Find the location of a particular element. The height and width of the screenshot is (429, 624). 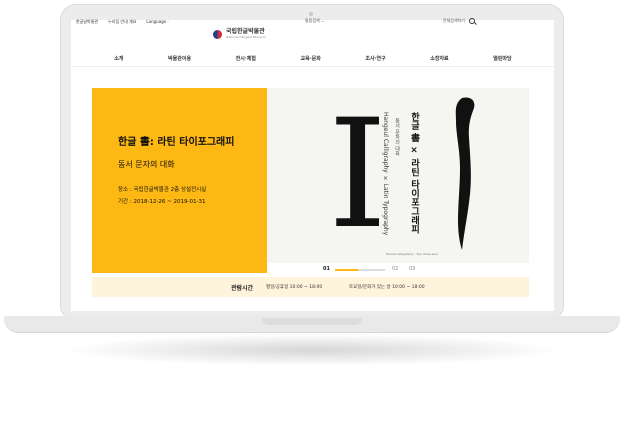

laptop-notch is located at coordinates (312, 321).